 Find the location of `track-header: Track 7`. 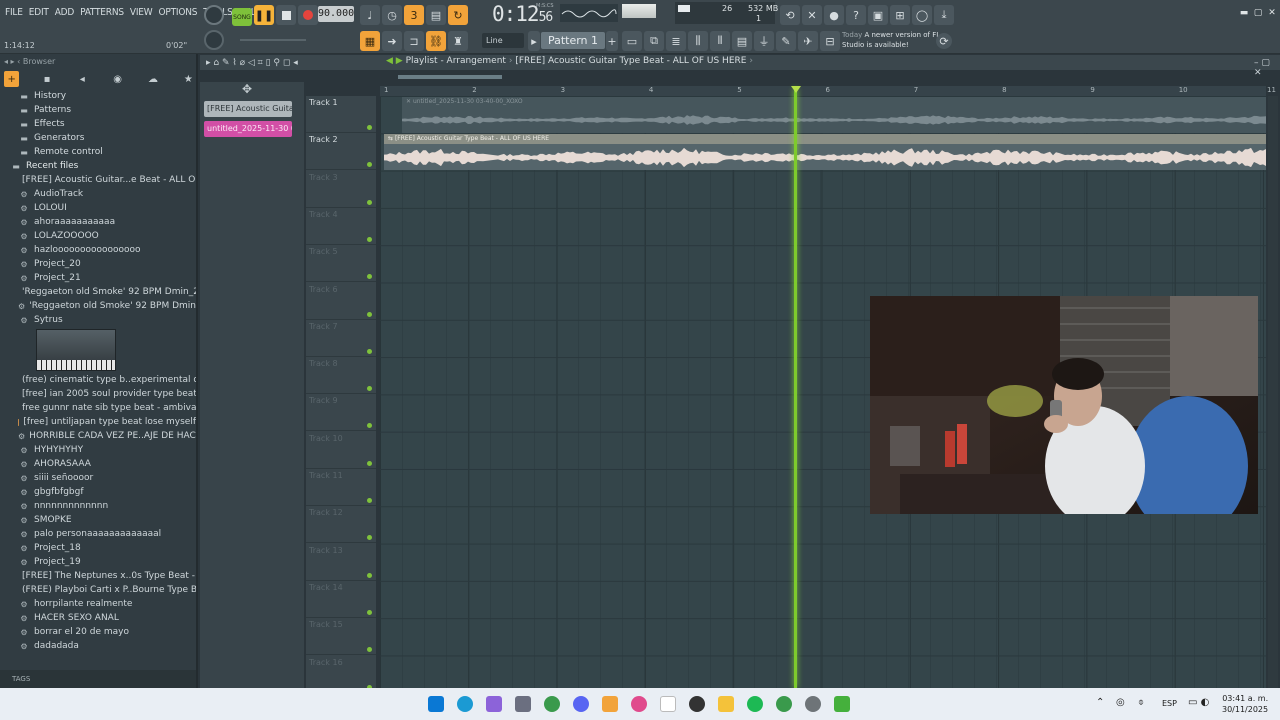

track-header: Track 7 is located at coordinates (341, 338).